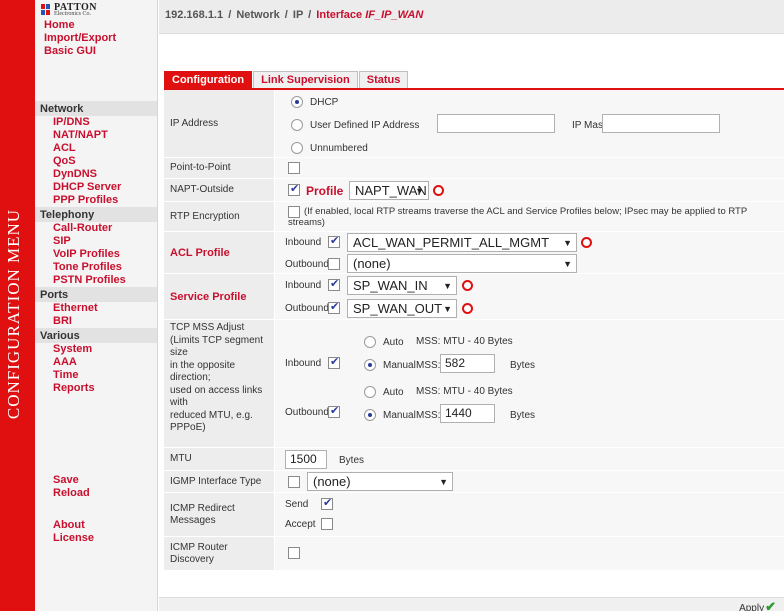  What do you see at coordinates (467, 363) in the screenshot?
I see `mss-inbound-input: 582` at bounding box center [467, 363].